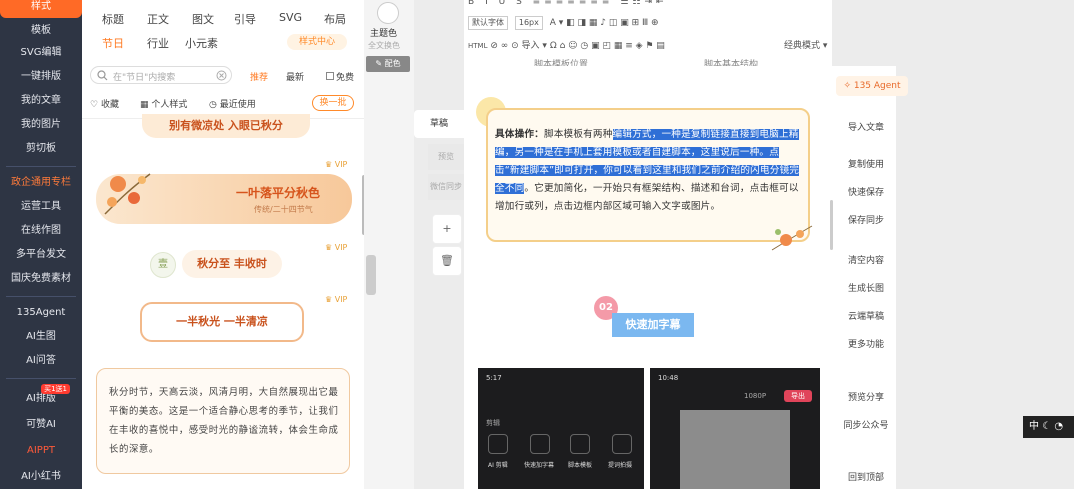 The image size is (1074, 489). Describe the element at coordinates (201, 43) in the screenshot. I see `cat-small-elements: 小元素` at that location.